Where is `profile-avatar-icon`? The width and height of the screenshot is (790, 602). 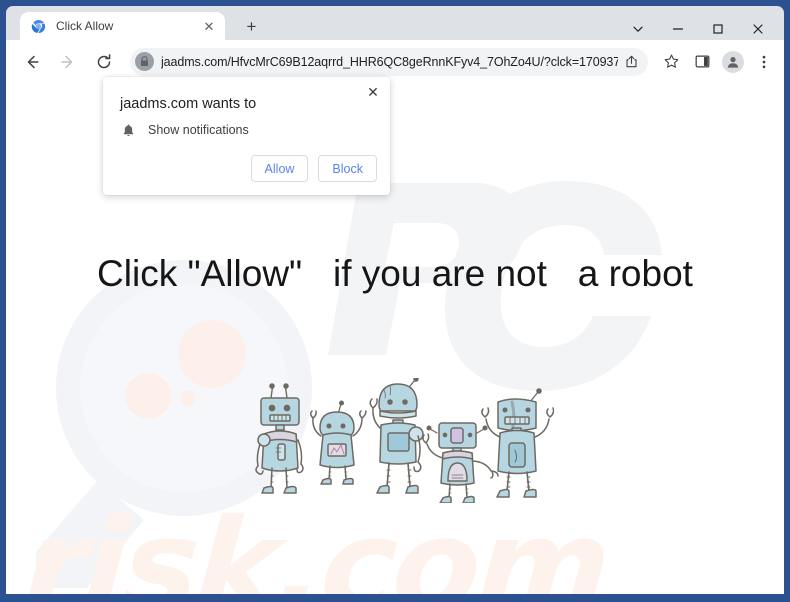
profile-avatar-icon is located at coordinates (733, 62).